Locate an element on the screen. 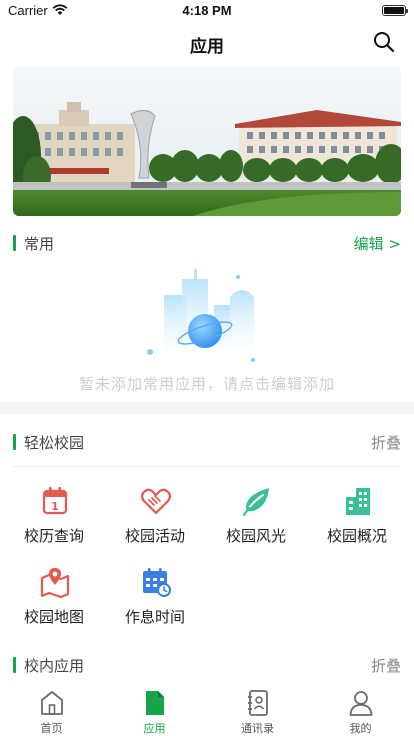 The image size is (414, 736). empty-favorites-message: 暂未添加常用应用，请点击编辑添加 is located at coordinates (206, 384).